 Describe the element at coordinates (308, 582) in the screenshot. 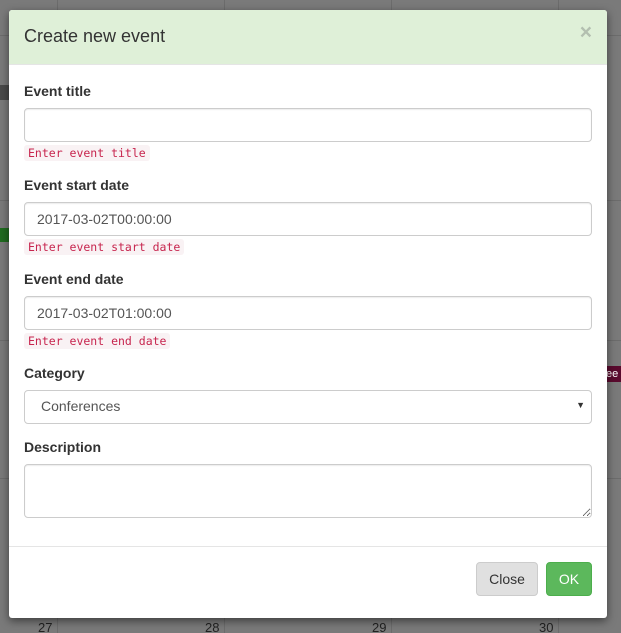

I see `modal-footer: Close OK` at that location.